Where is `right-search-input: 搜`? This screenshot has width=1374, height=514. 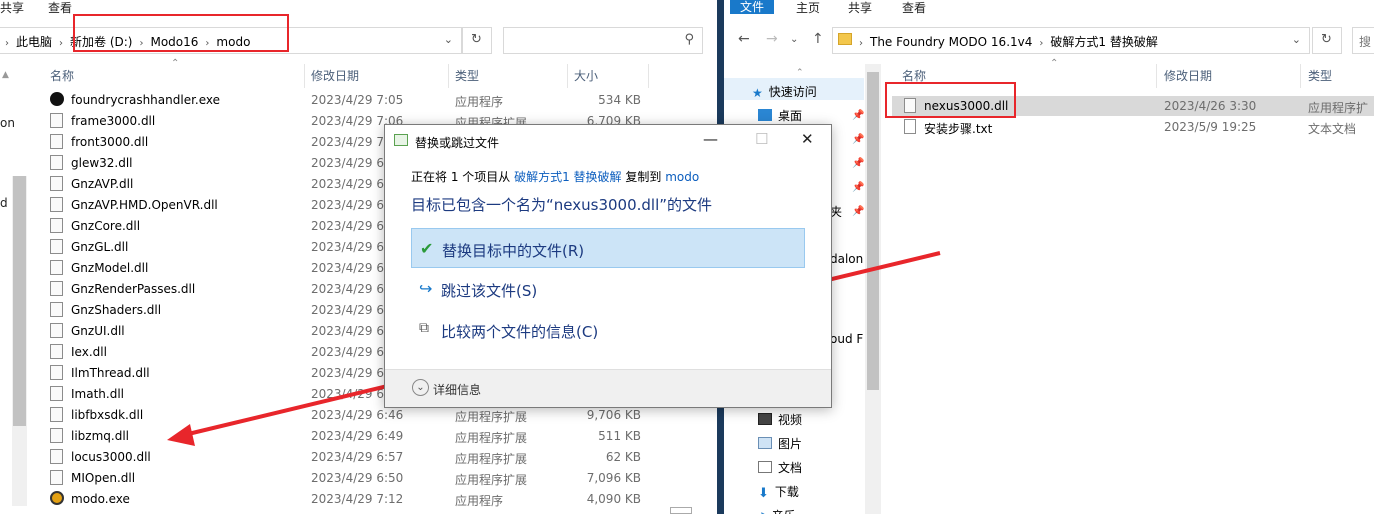 right-search-input: 搜 is located at coordinates (1363, 40).